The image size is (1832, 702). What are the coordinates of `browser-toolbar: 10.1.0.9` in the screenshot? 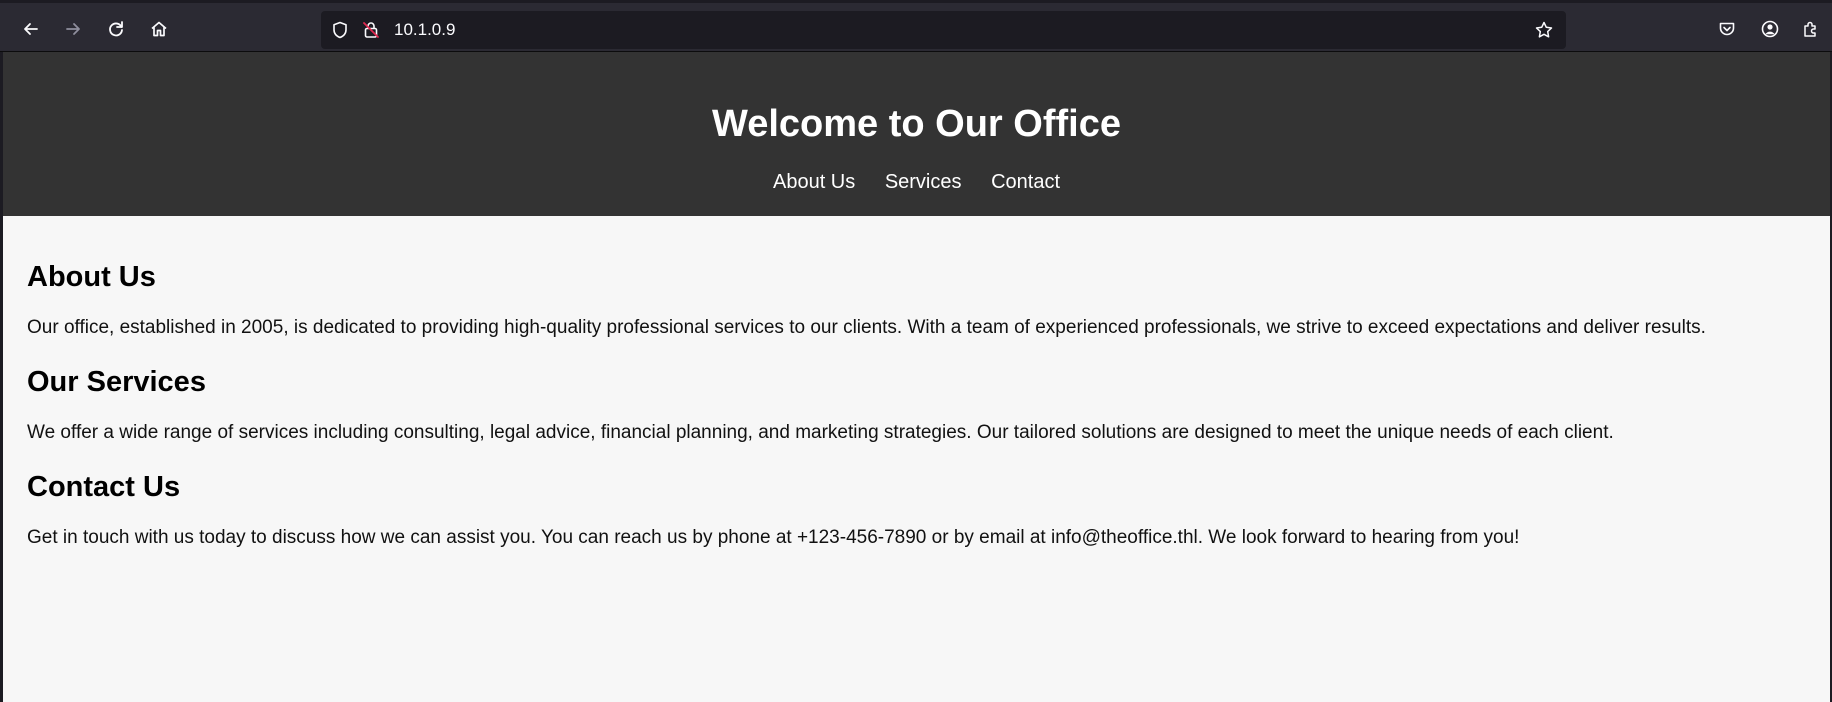 It's located at (916, 26).